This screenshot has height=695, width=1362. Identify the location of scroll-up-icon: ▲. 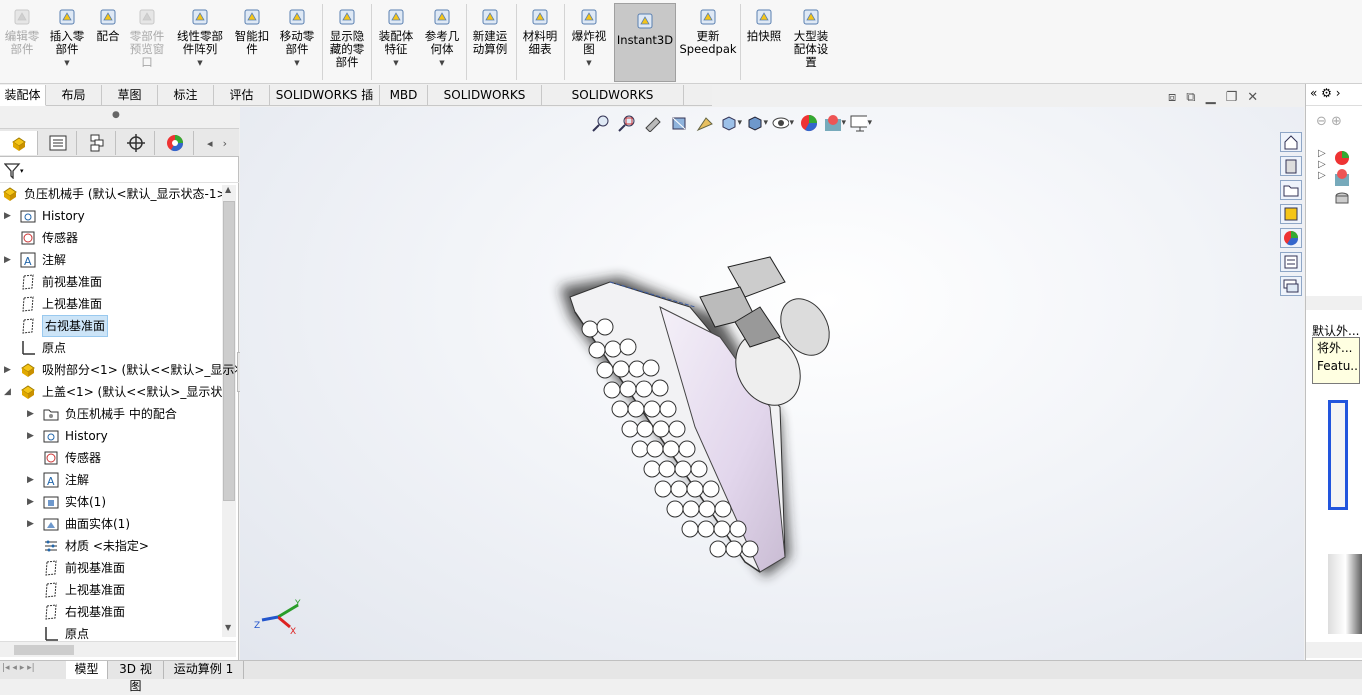
(228, 189).